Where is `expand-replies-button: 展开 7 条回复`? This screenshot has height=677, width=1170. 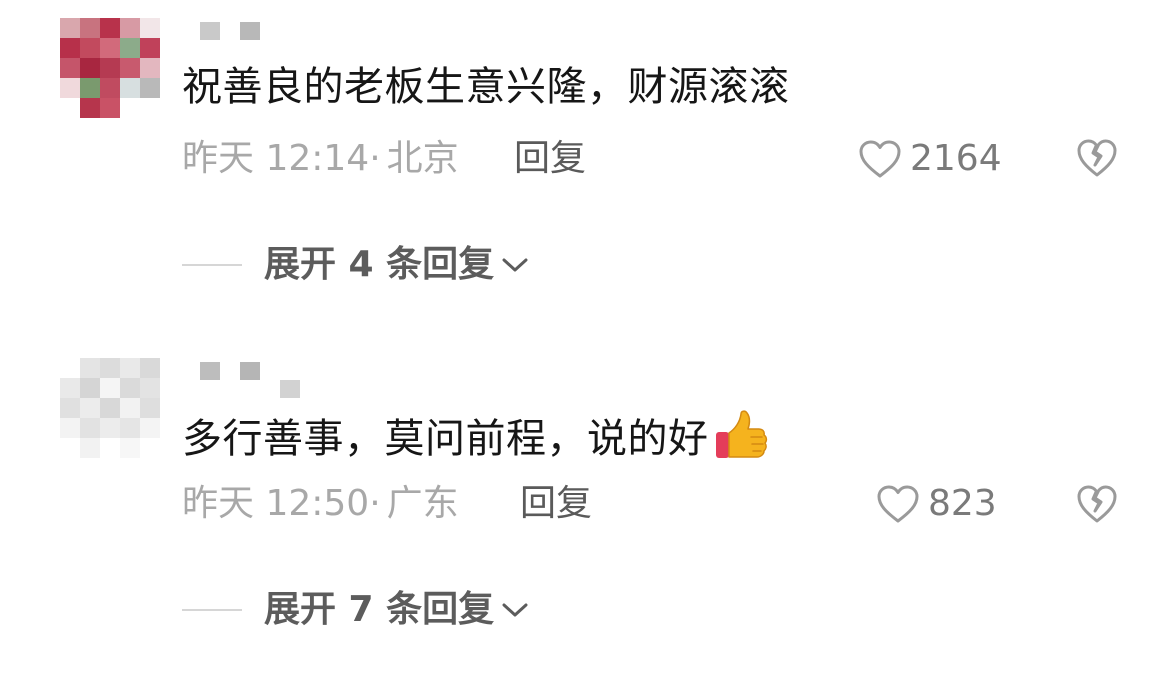
expand-replies-button: 展开 7 条回复 is located at coordinates (356, 610).